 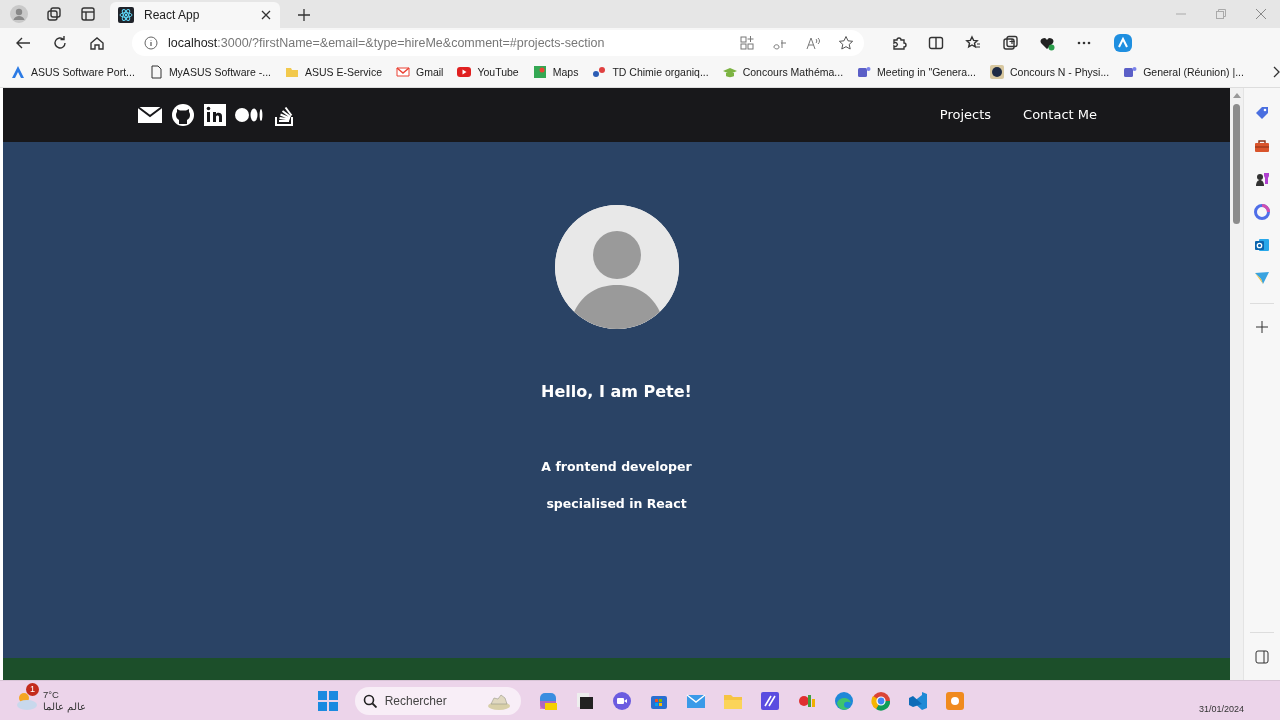 I want to click on home-icon, so click(x=97, y=42).